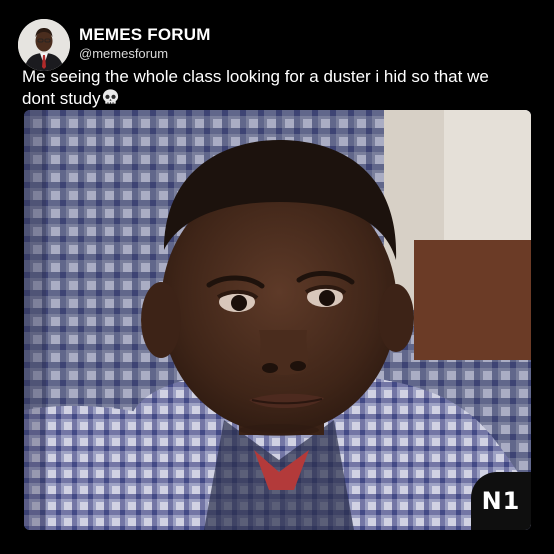 This screenshot has width=554, height=554. I want to click on avatar-image, so click(44, 45).